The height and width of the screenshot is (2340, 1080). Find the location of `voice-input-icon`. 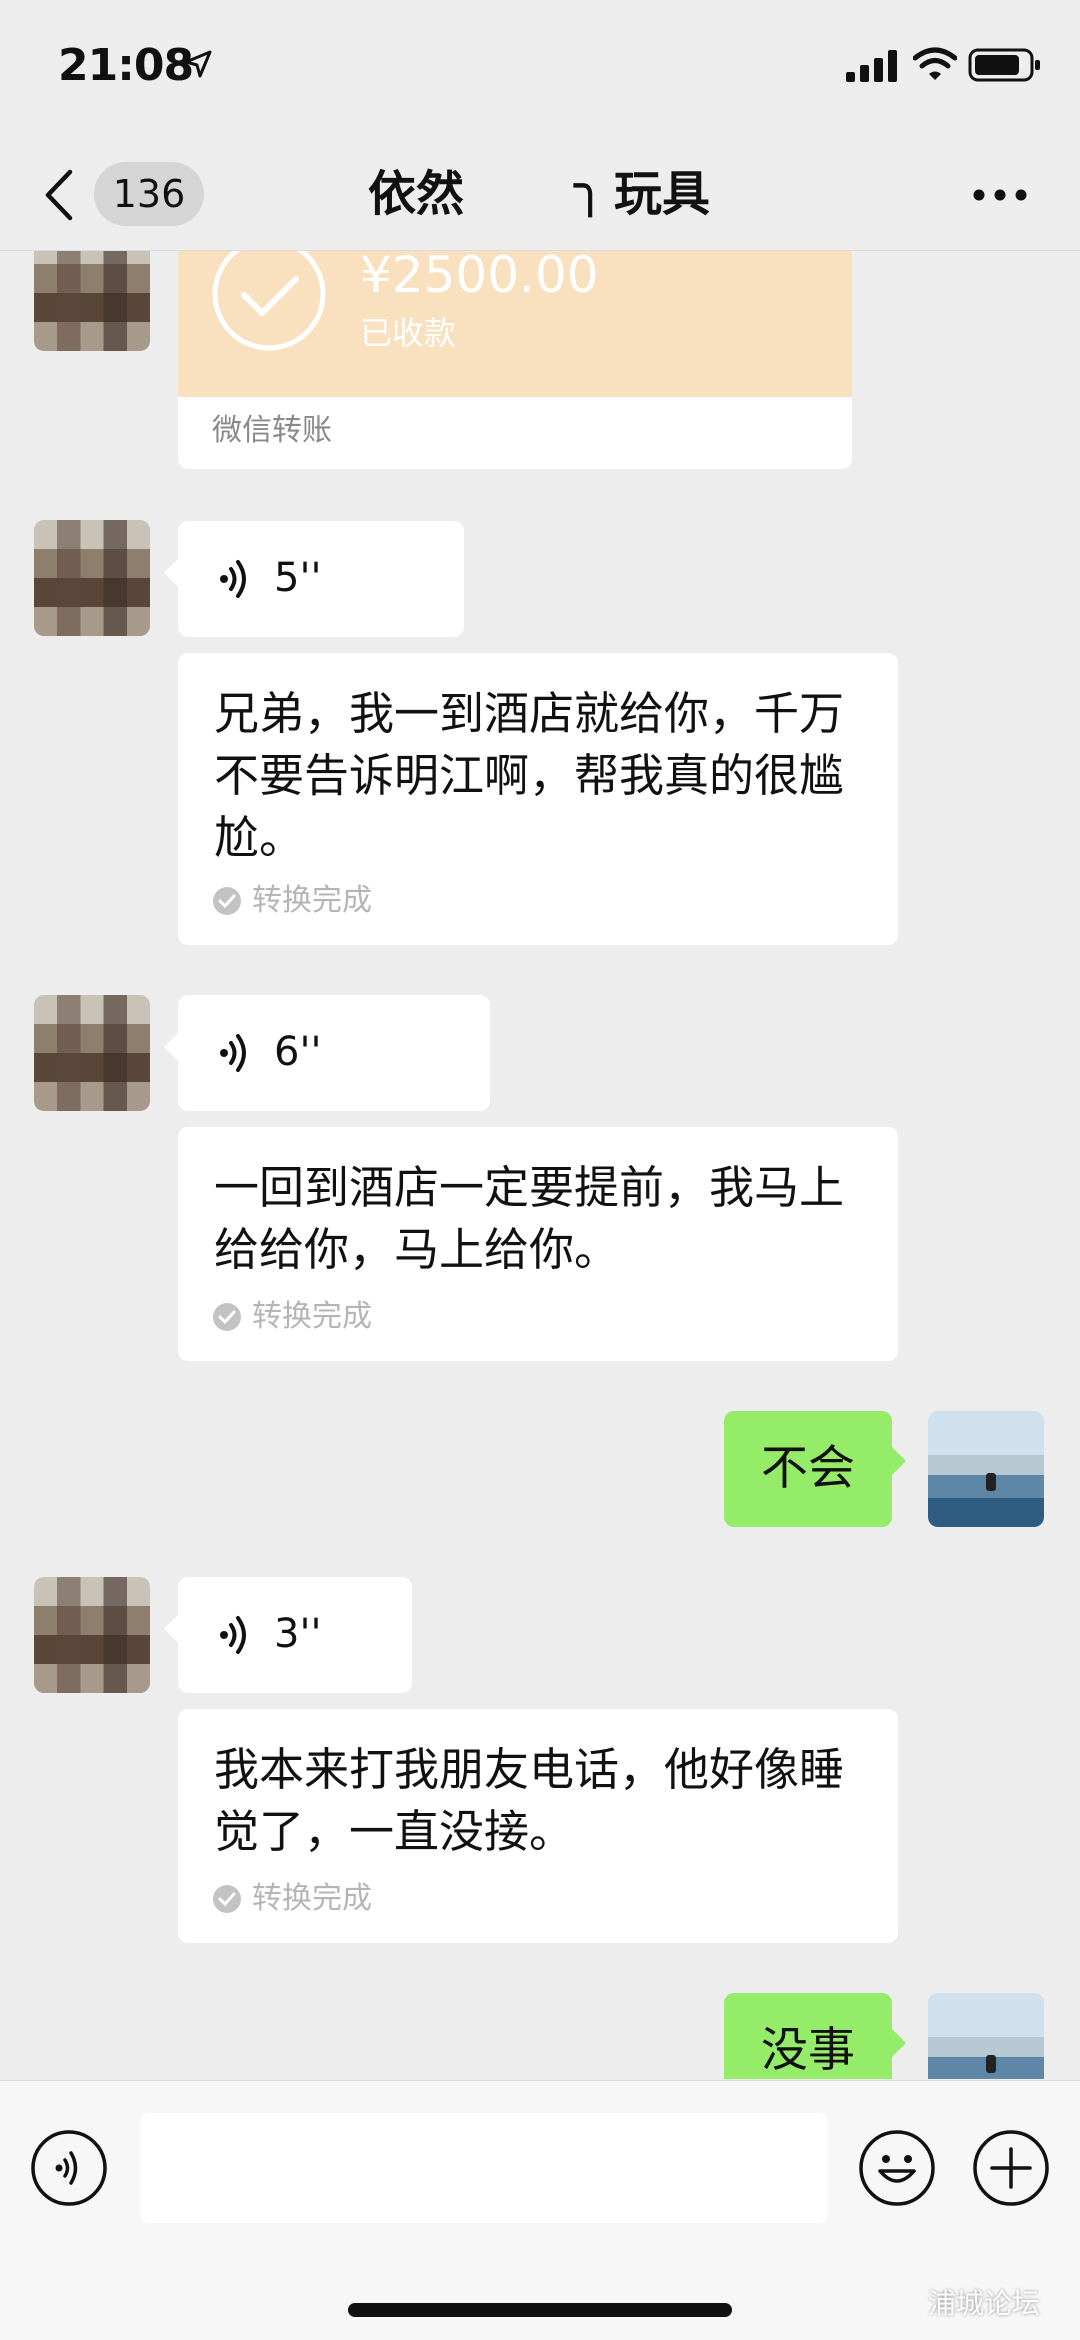

voice-input-icon is located at coordinates (69, 2168).